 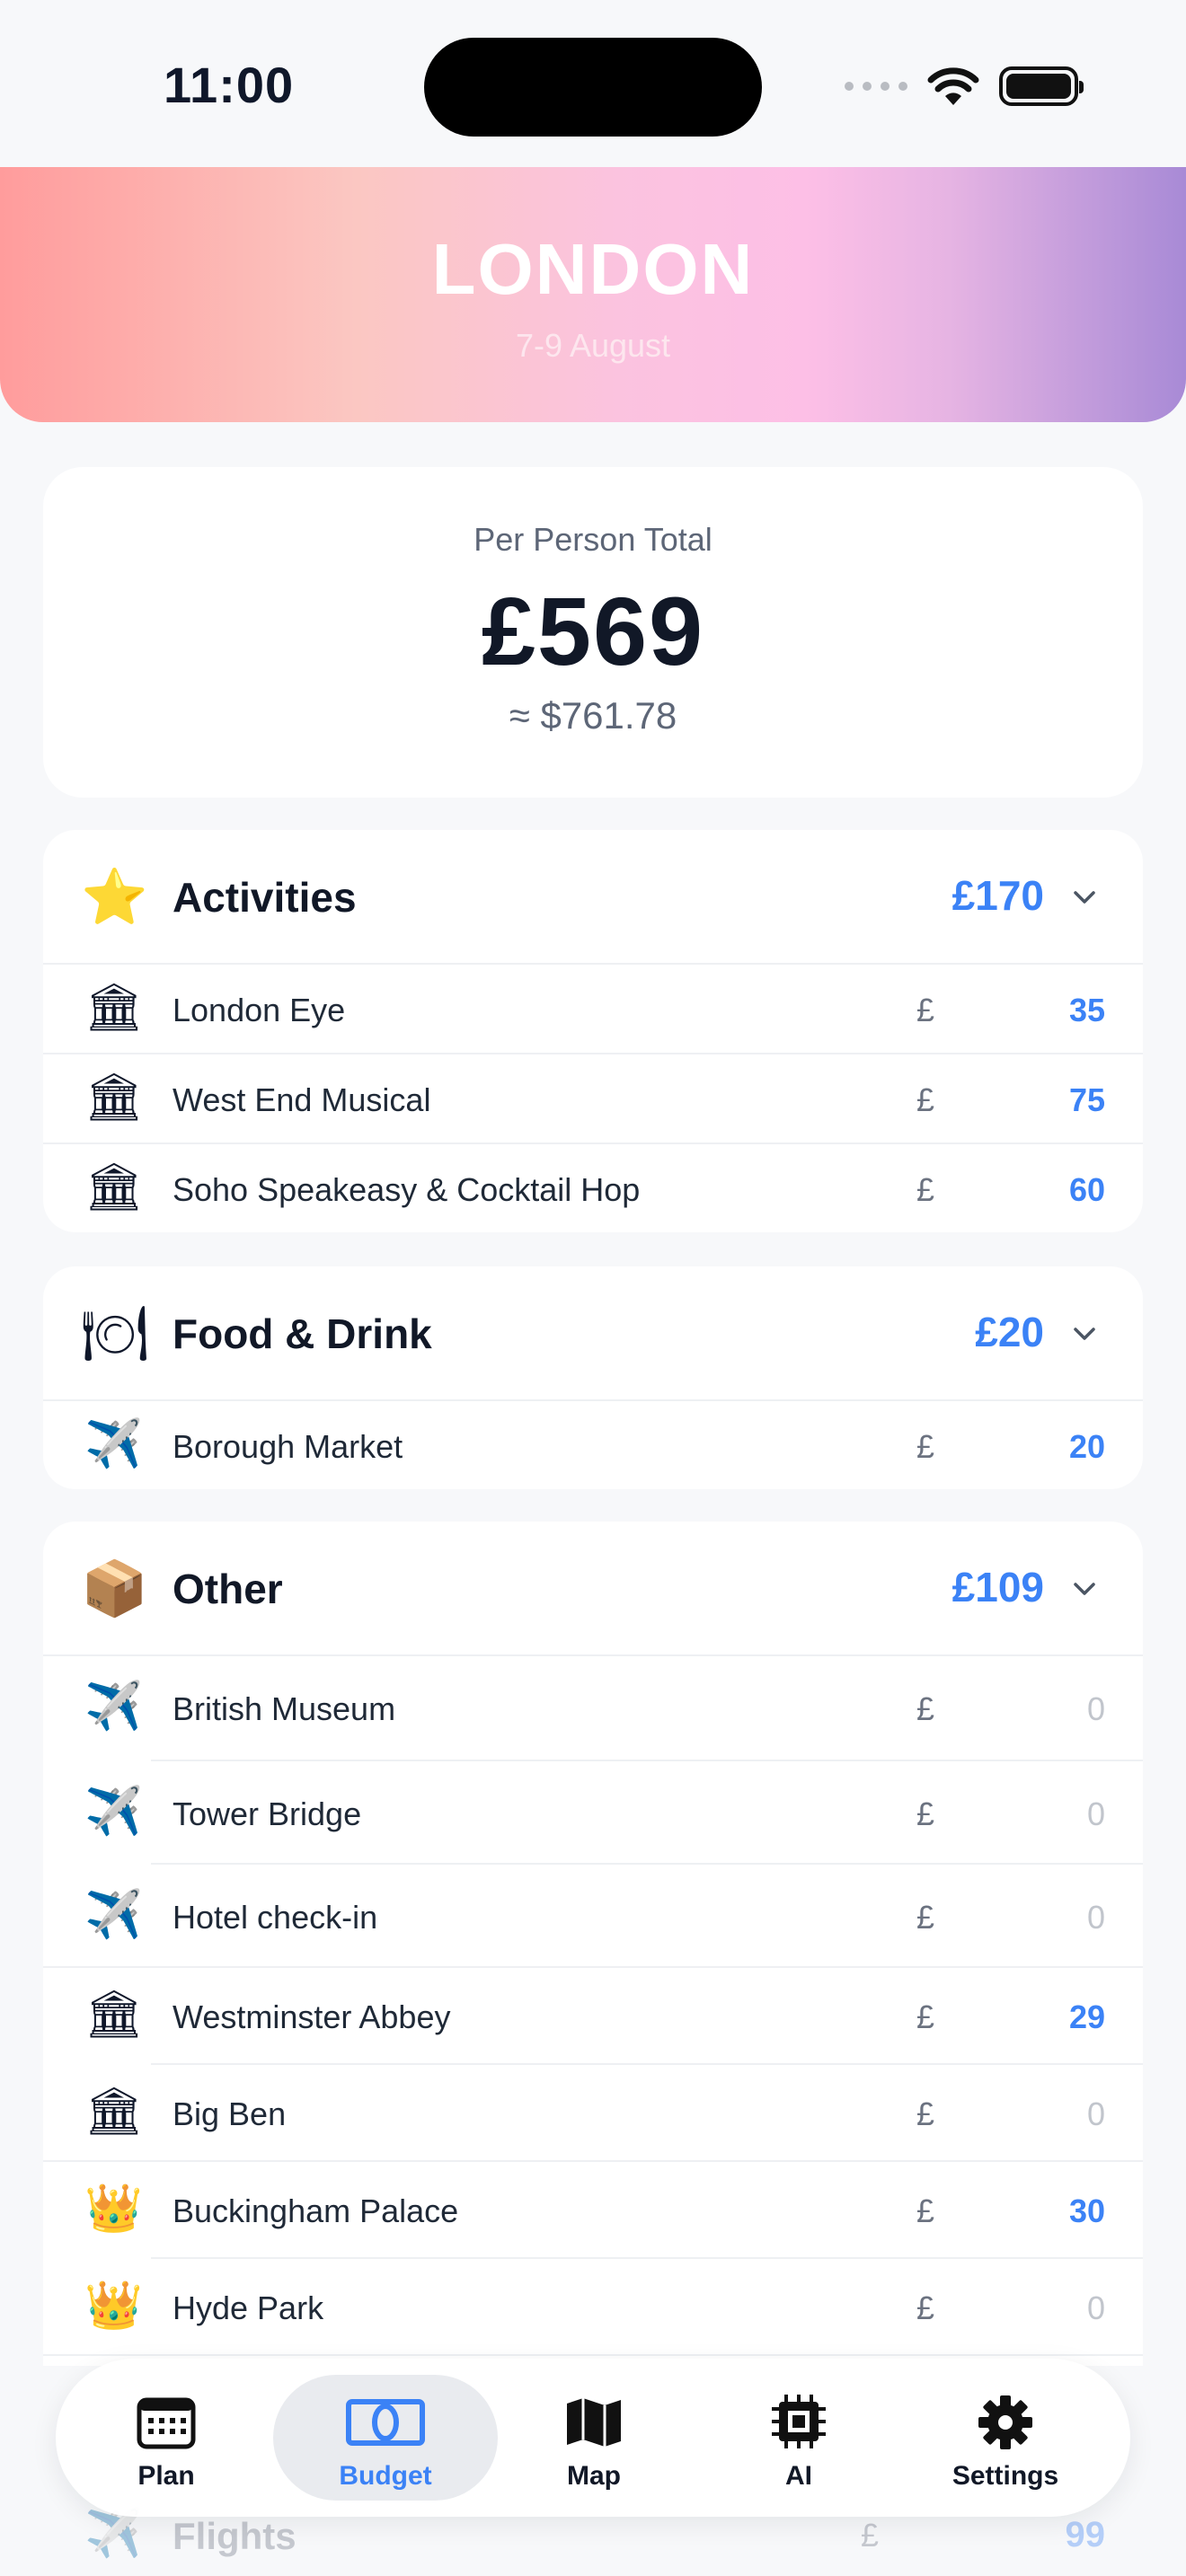 I want to click on total-converted: ≈ $761.78, so click(x=593, y=715).